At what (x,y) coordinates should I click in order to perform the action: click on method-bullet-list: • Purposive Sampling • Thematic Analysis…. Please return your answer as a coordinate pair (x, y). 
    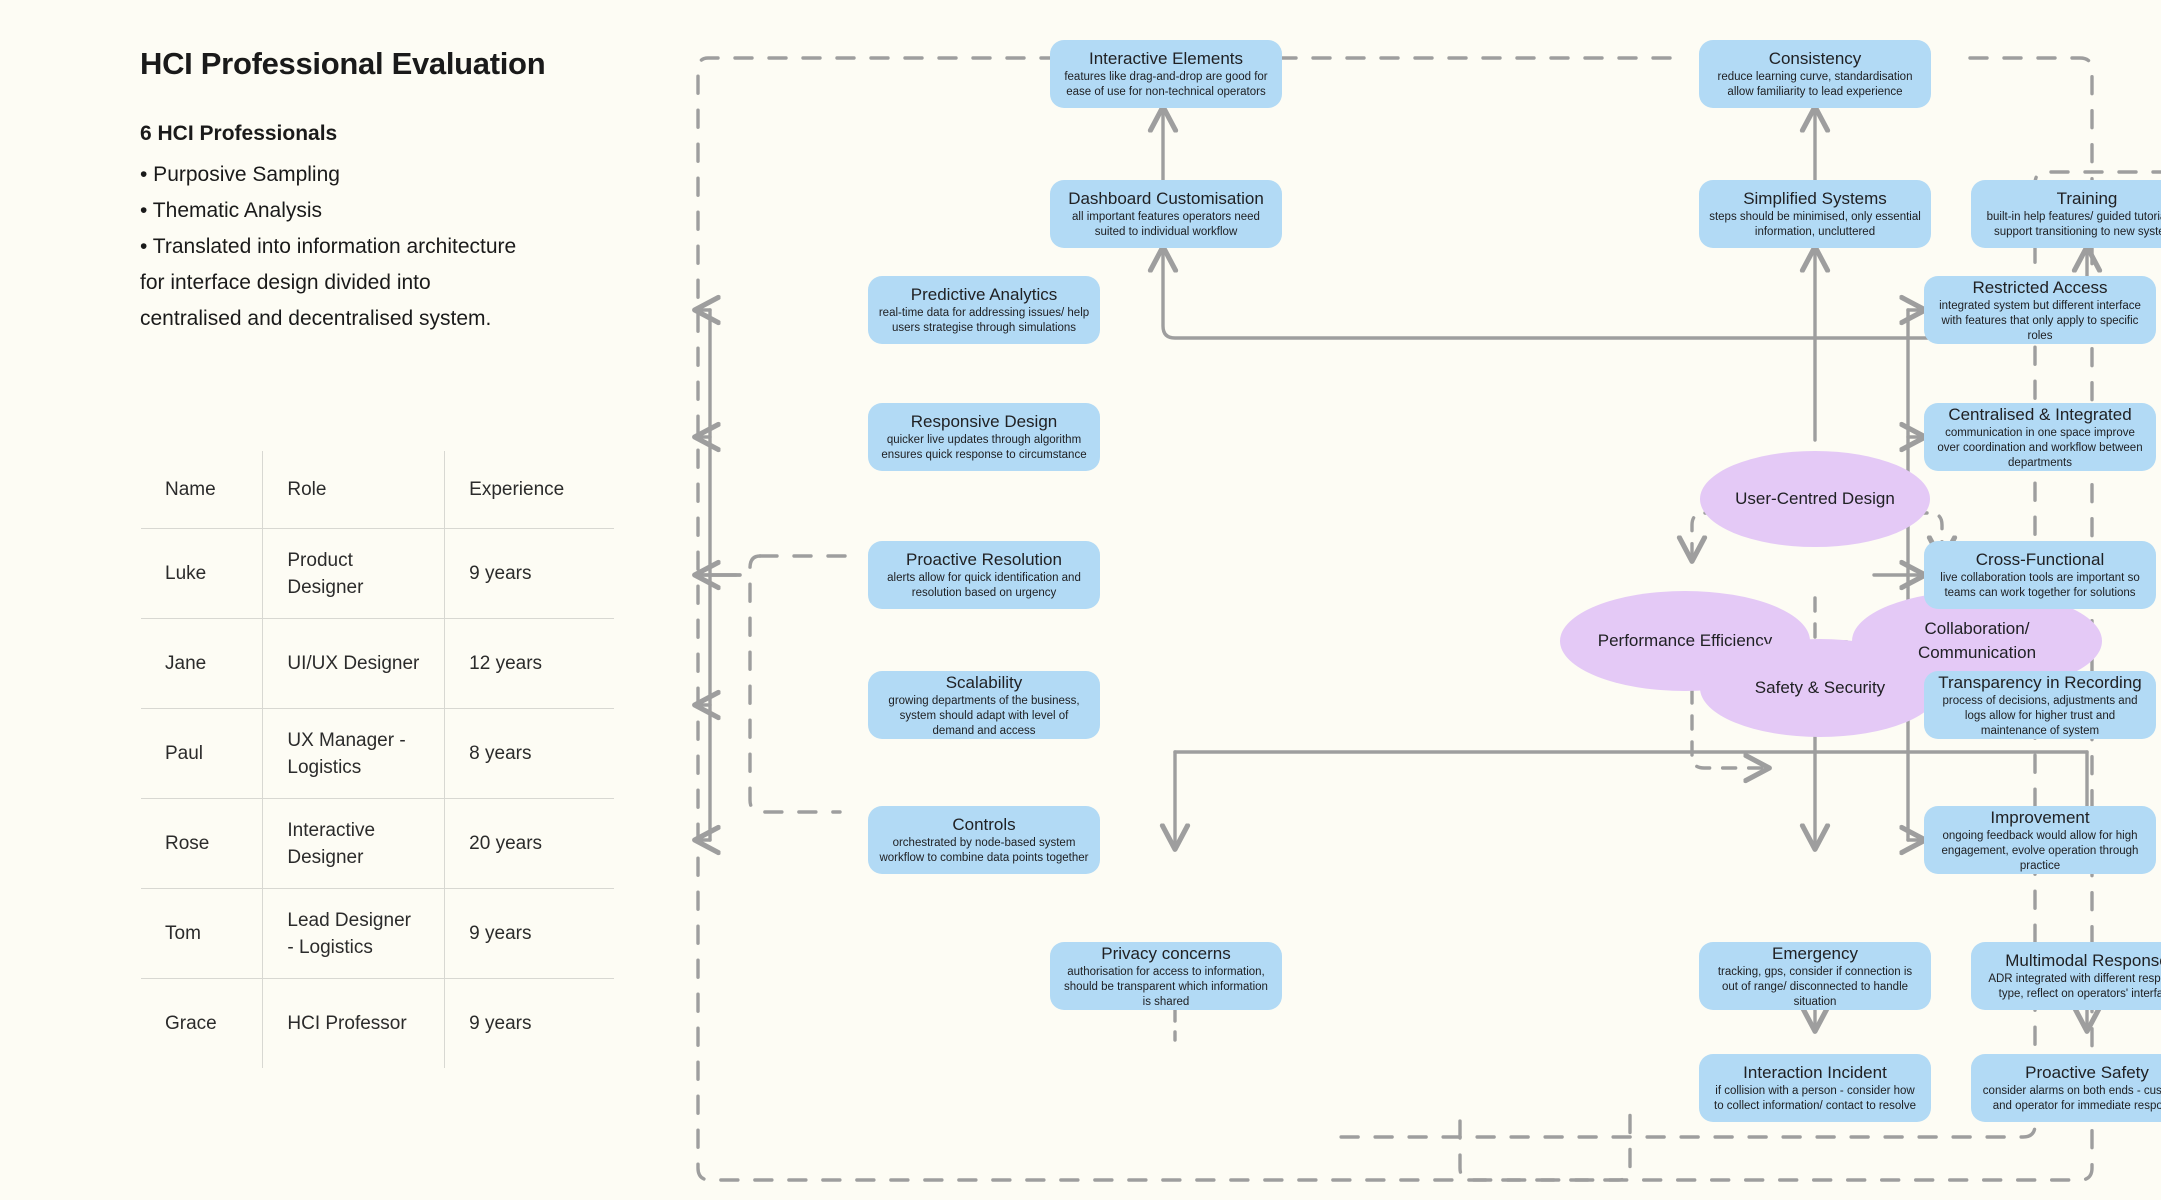
    Looking at the image, I should click on (375, 247).